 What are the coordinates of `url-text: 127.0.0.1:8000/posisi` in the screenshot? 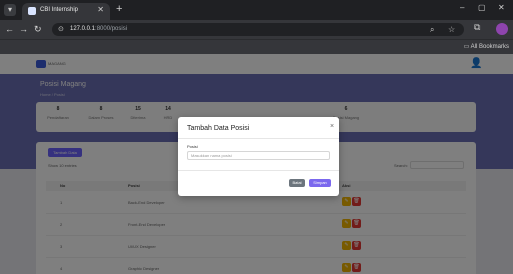 It's located at (98, 29).